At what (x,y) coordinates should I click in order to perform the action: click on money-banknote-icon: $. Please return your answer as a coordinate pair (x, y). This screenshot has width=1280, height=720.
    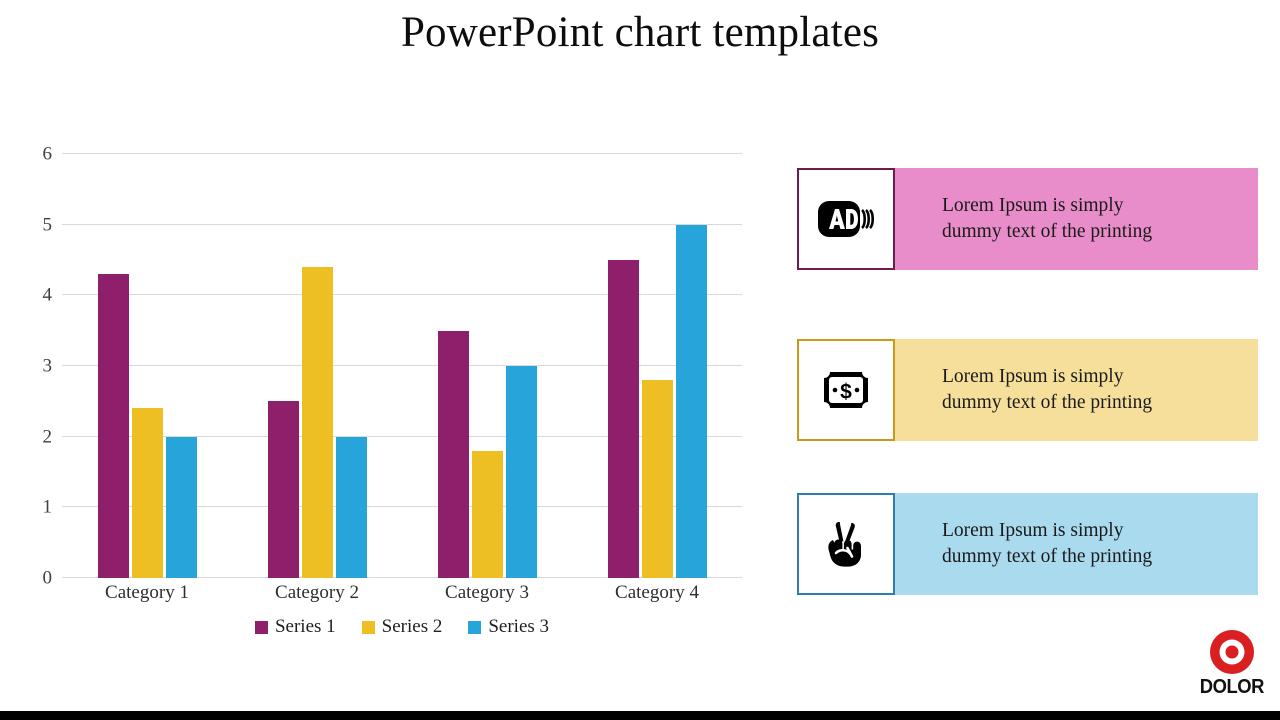
    Looking at the image, I should click on (846, 390).